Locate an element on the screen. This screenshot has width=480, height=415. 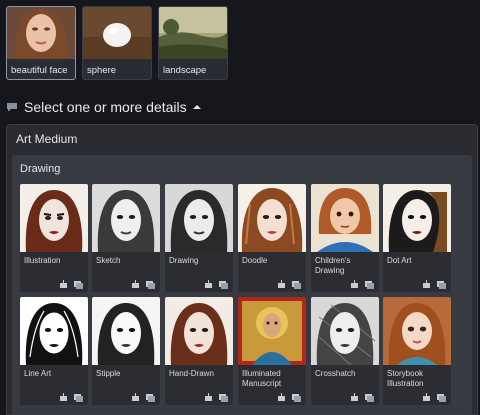
subject-label: beautiful face is located at coordinates (39, 70).